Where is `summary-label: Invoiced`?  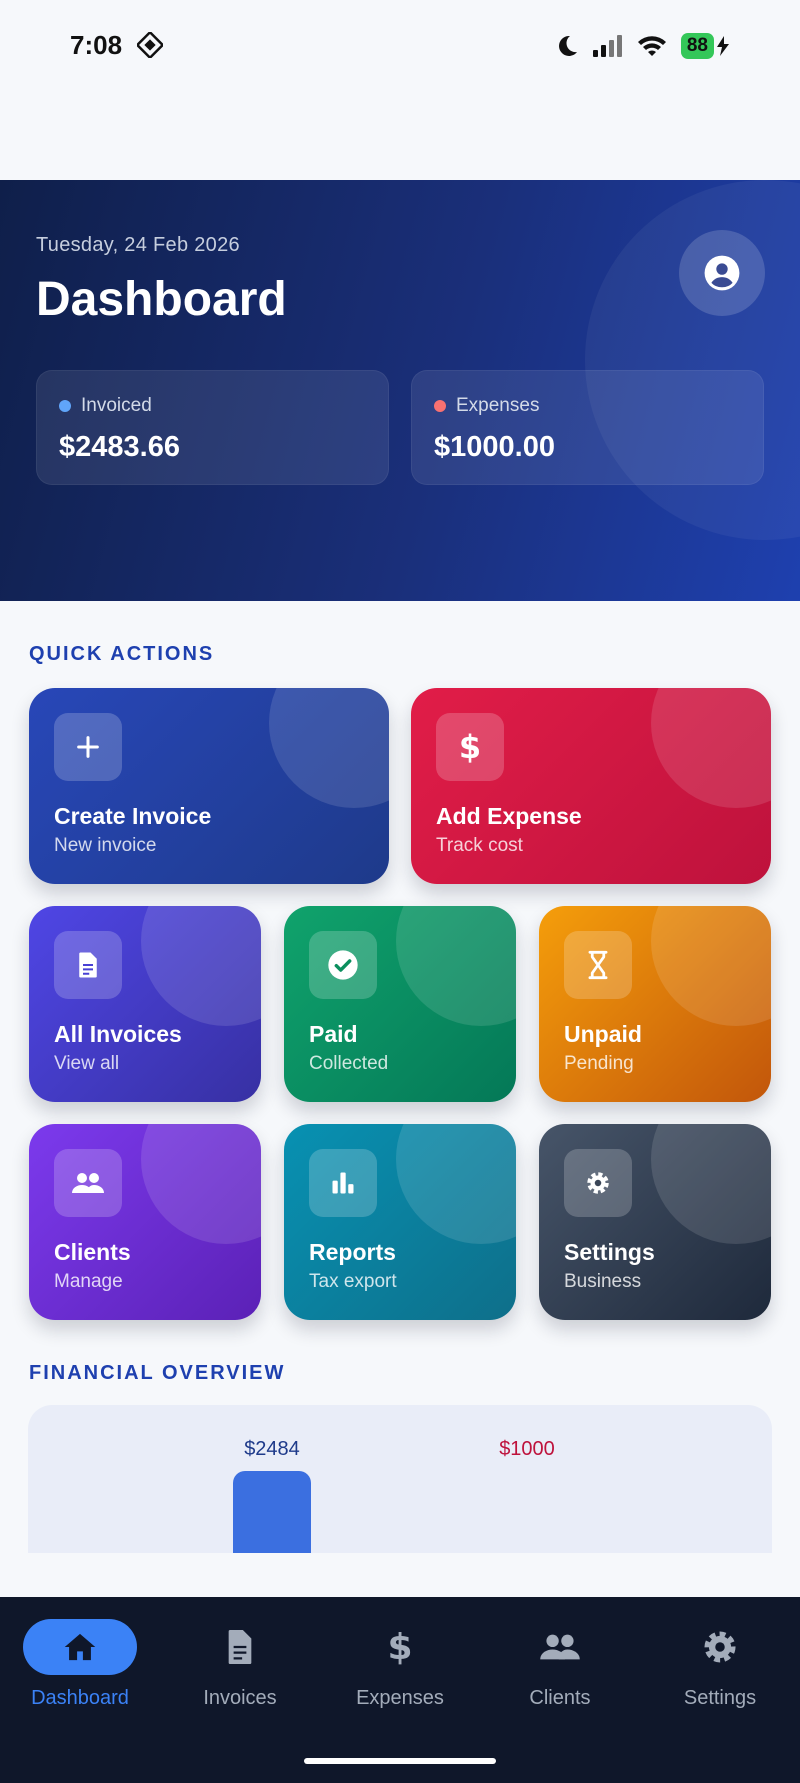
summary-label: Invoiced is located at coordinates (105, 406).